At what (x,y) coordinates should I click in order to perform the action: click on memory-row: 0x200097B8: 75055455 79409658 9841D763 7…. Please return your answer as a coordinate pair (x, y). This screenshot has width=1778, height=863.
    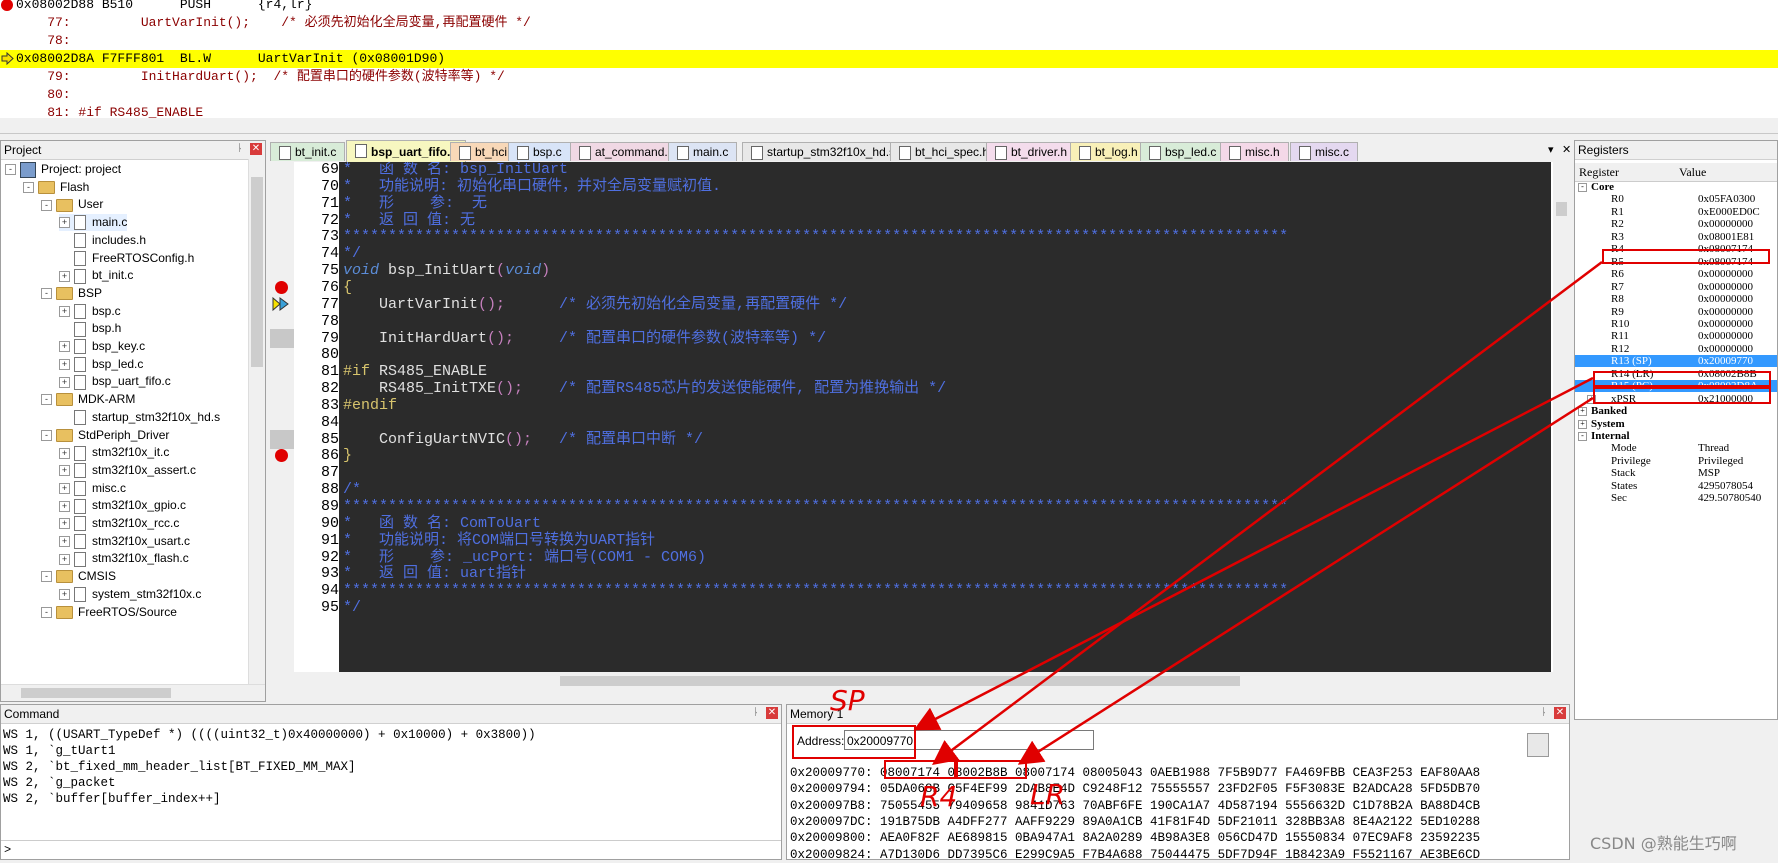
    Looking at the image, I should click on (1135, 806).